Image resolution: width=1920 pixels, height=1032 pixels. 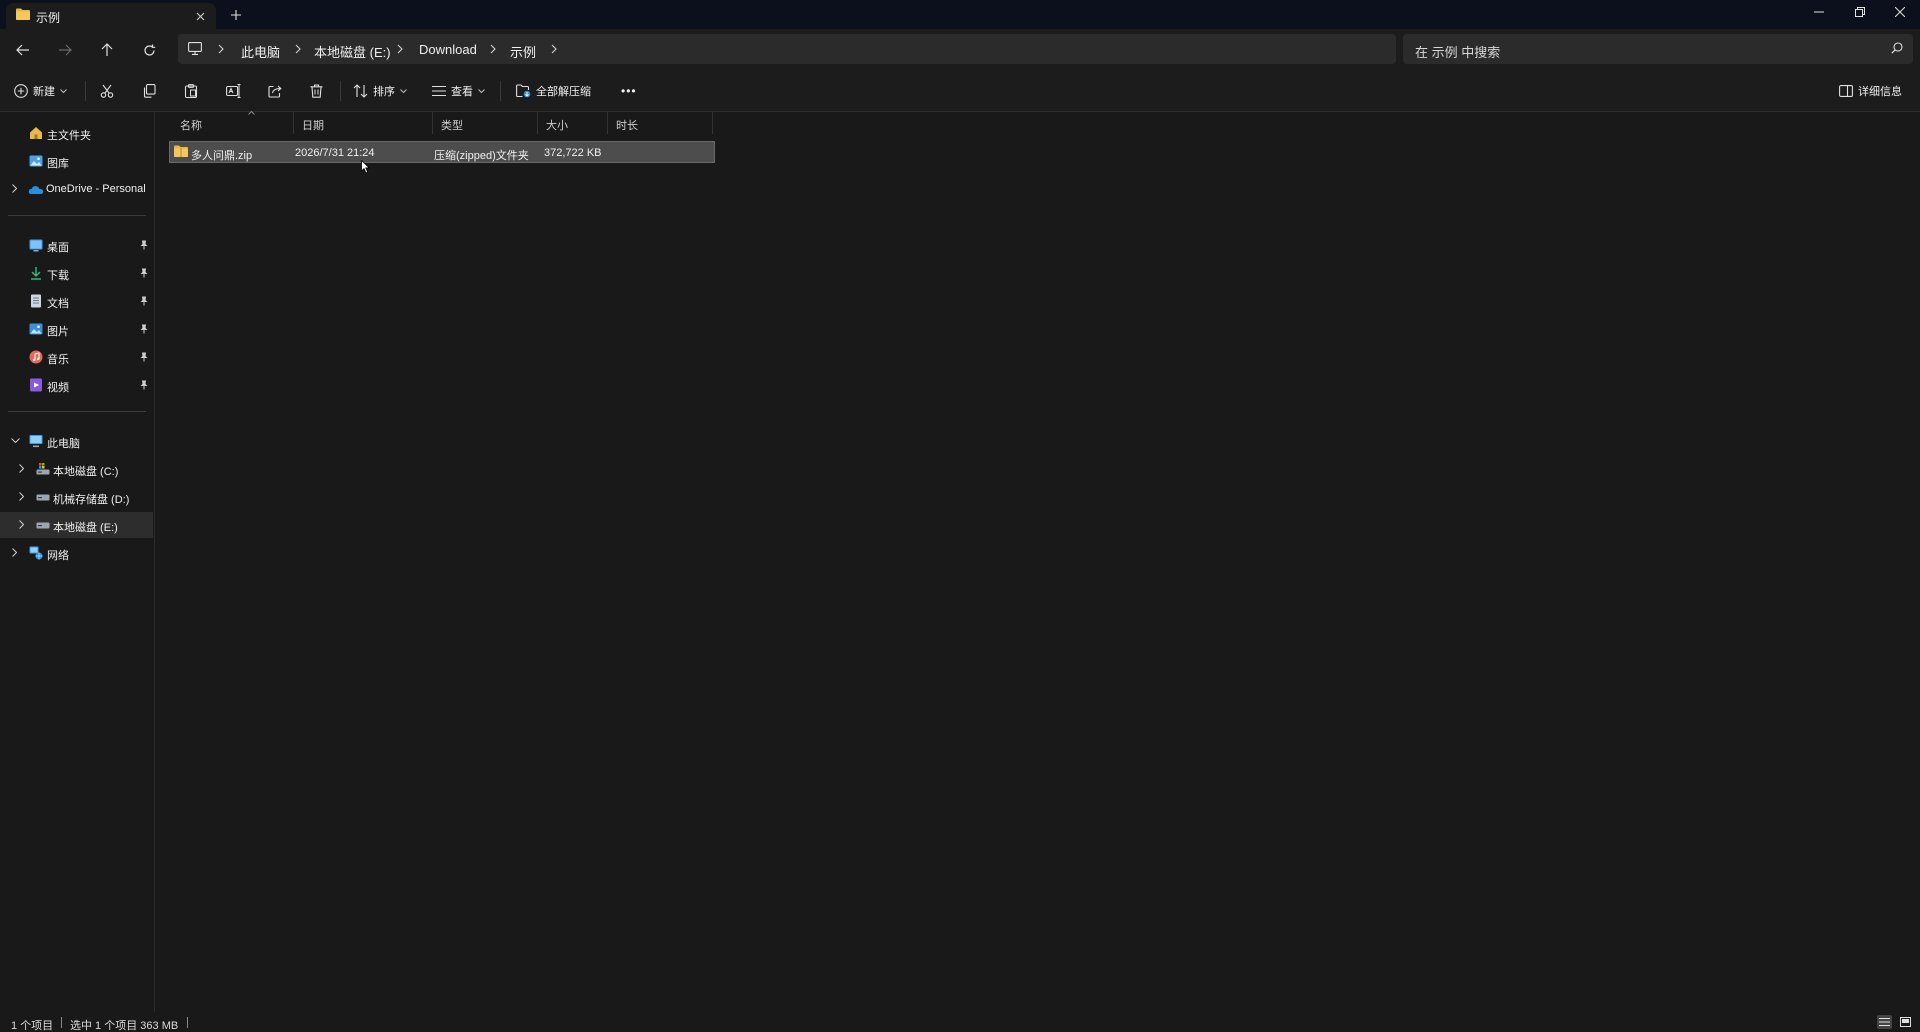 What do you see at coordinates (76, 357) in the screenshot?
I see `sidebar-item-music: 音乐` at bounding box center [76, 357].